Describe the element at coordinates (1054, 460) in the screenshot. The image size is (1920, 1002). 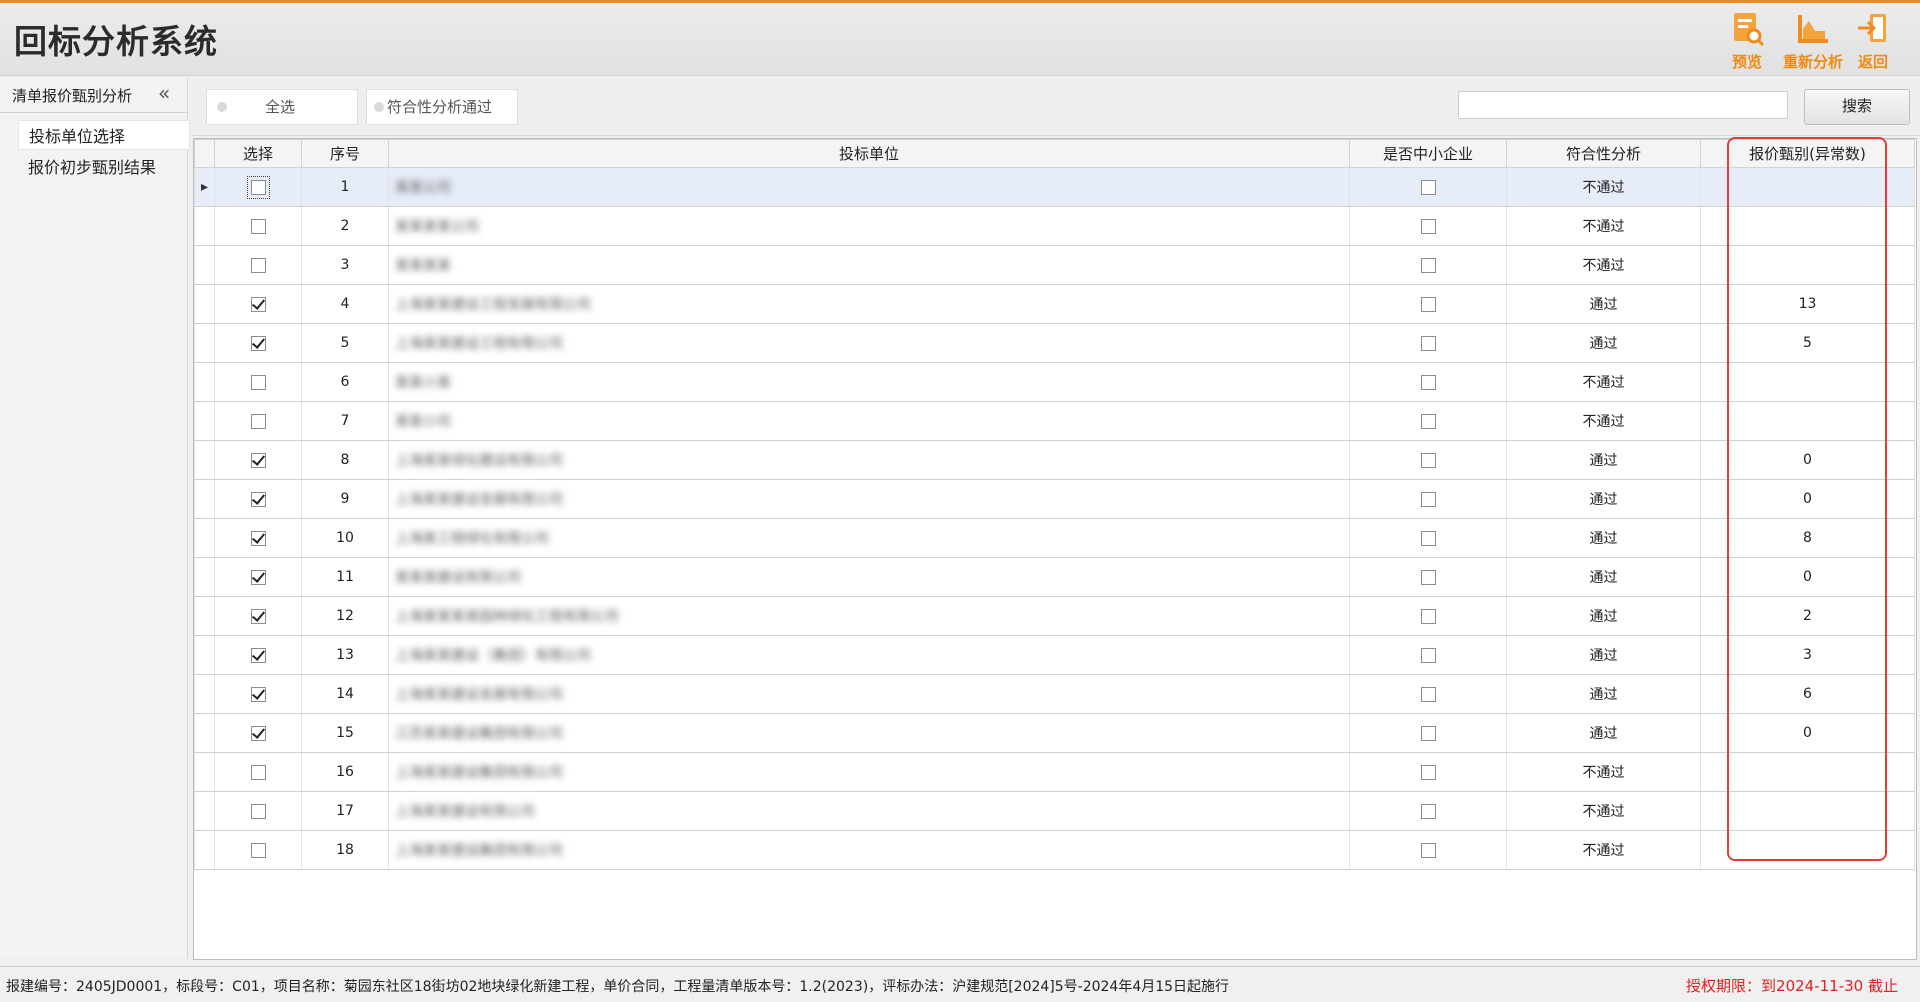
I see `table-row: 8 上海某某绿化建设有限公司 通过 0` at that location.